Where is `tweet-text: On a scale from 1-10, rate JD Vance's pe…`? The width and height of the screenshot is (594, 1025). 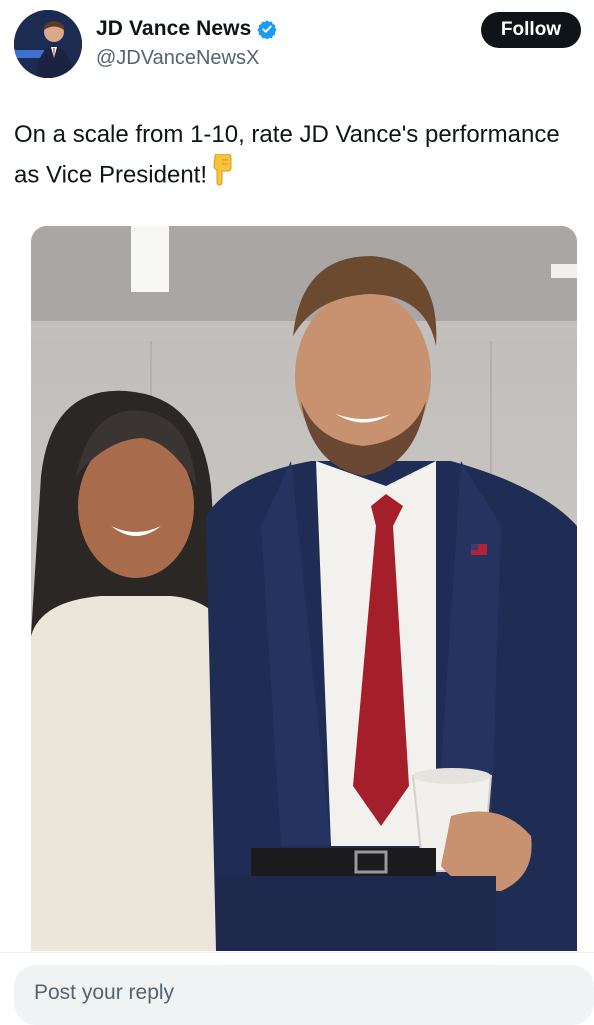
tweet-text: On a scale from 1-10, rate JD Vance's pe… is located at coordinates (294, 157).